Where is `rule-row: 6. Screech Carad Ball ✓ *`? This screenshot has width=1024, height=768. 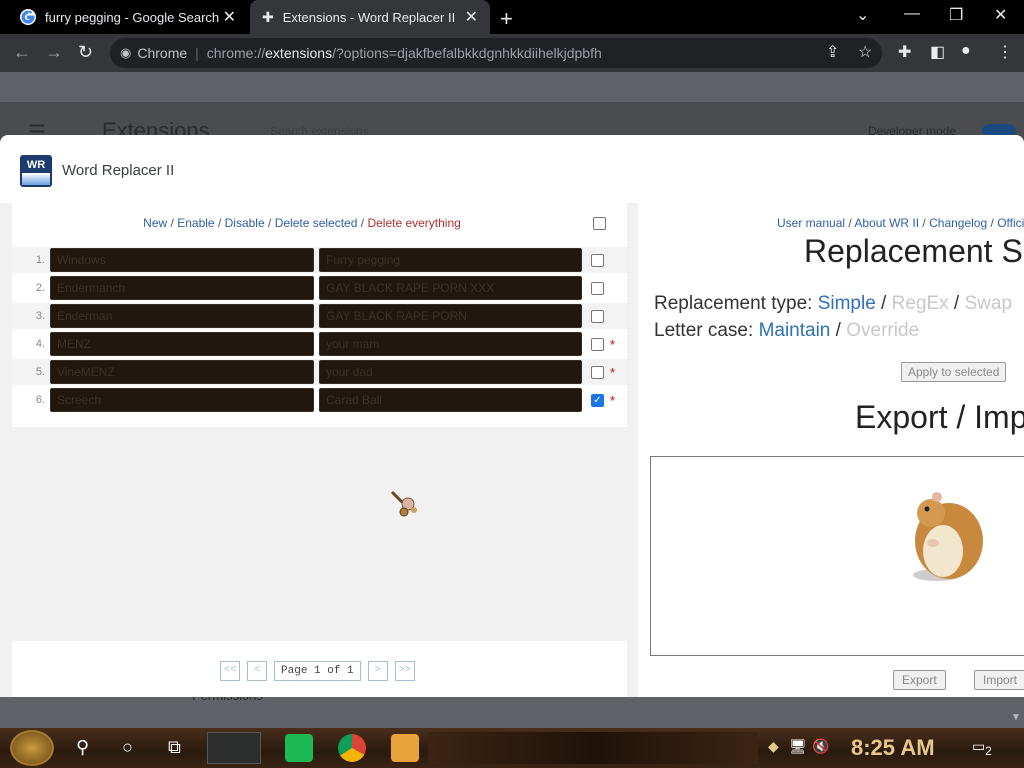
rule-row: 6. Screech Carad Ball ✓ * is located at coordinates (319, 400).